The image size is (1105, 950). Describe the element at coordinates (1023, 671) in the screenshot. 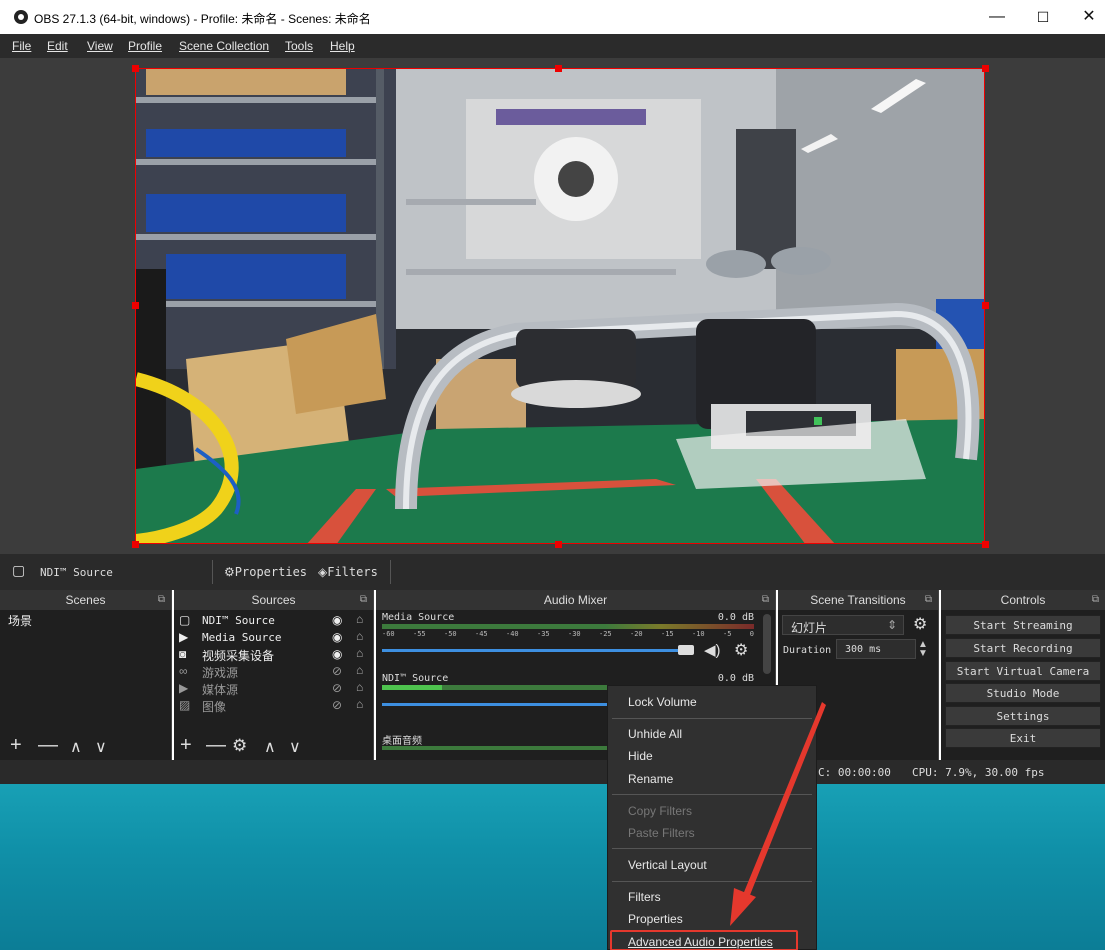

I see `start-virtual-camera-button: Start Virtual Camera` at that location.